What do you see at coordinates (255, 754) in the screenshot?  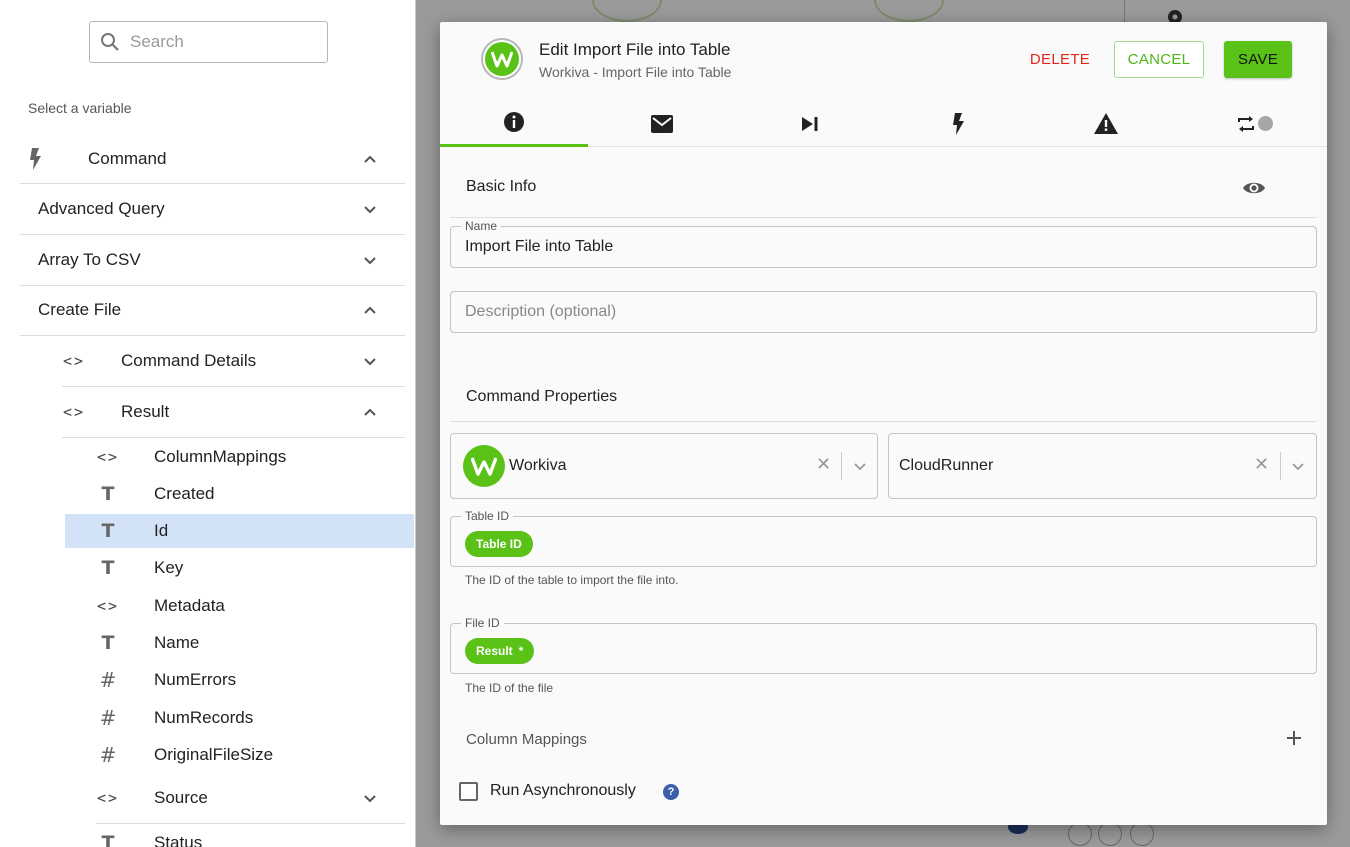 I see `tree-item-originalfilesize: # OriginalFileSize` at bounding box center [255, 754].